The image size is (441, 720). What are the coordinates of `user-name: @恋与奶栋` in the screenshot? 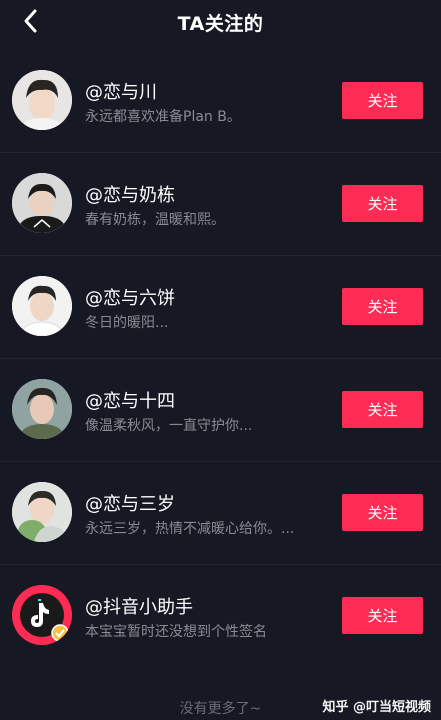 It's located at (130, 195).